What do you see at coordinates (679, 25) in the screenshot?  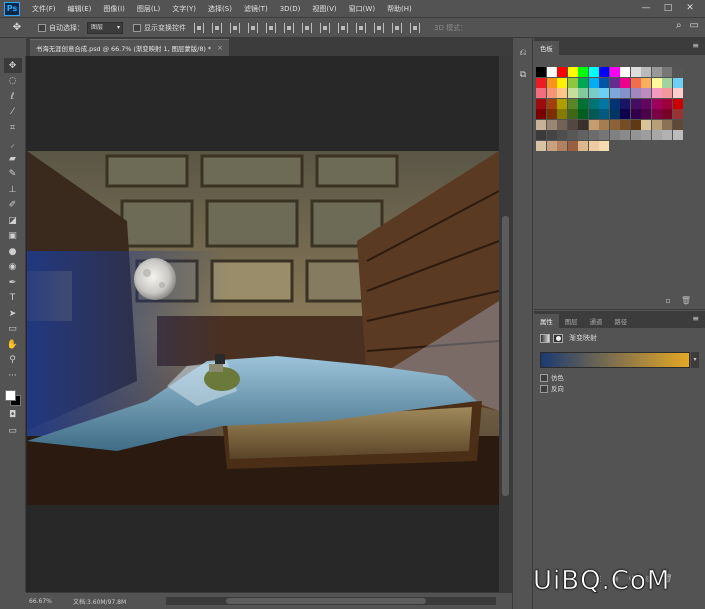 I see `search-icon: ⌕` at bounding box center [679, 25].